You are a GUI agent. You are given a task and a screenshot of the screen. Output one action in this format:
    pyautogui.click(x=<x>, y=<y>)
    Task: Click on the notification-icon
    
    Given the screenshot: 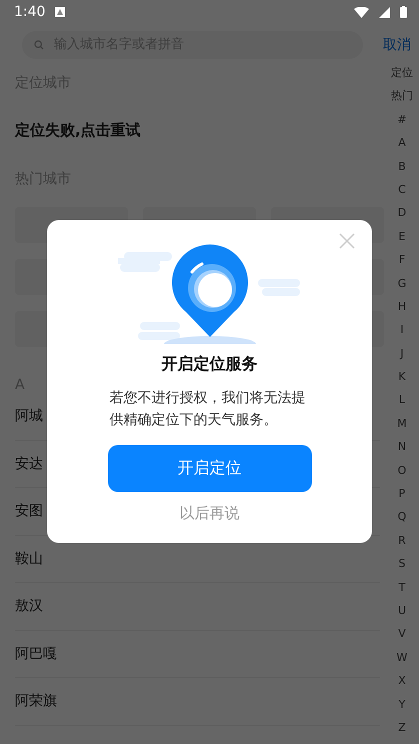 What is the action you would take?
    pyautogui.click(x=60, y=12)
    